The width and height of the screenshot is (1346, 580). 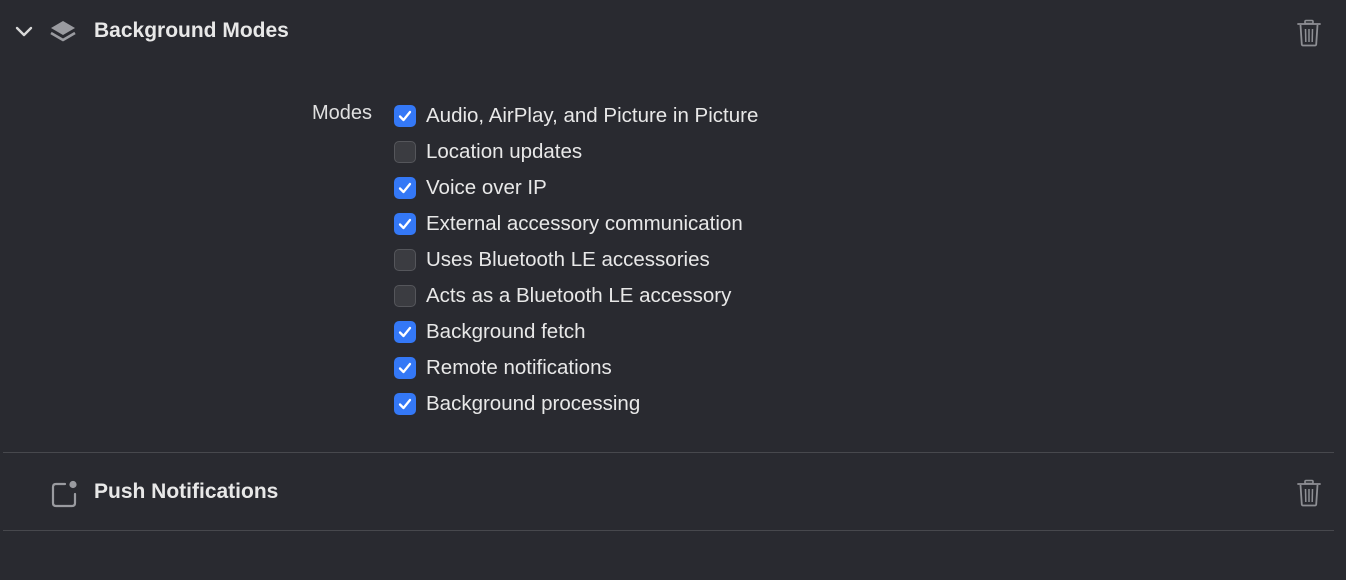 I want to click on mode-label: Remote notifications, so click(x=519, y=367).